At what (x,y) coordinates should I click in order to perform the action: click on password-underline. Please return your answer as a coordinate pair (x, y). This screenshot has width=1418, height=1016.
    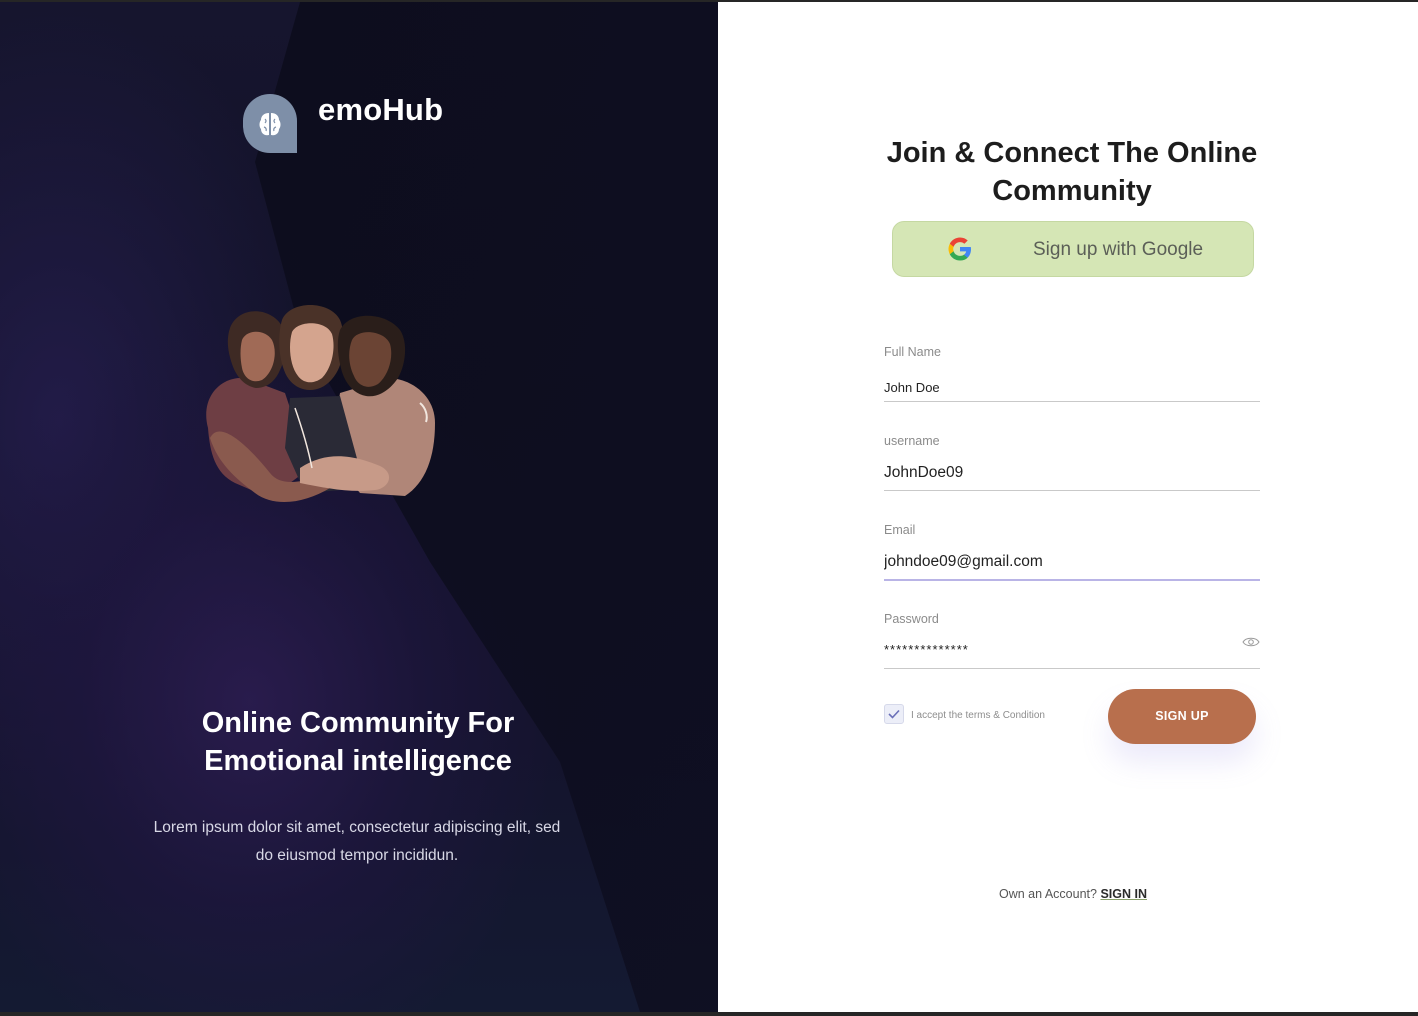
    Looking at the image, I should click on (1072, 668).